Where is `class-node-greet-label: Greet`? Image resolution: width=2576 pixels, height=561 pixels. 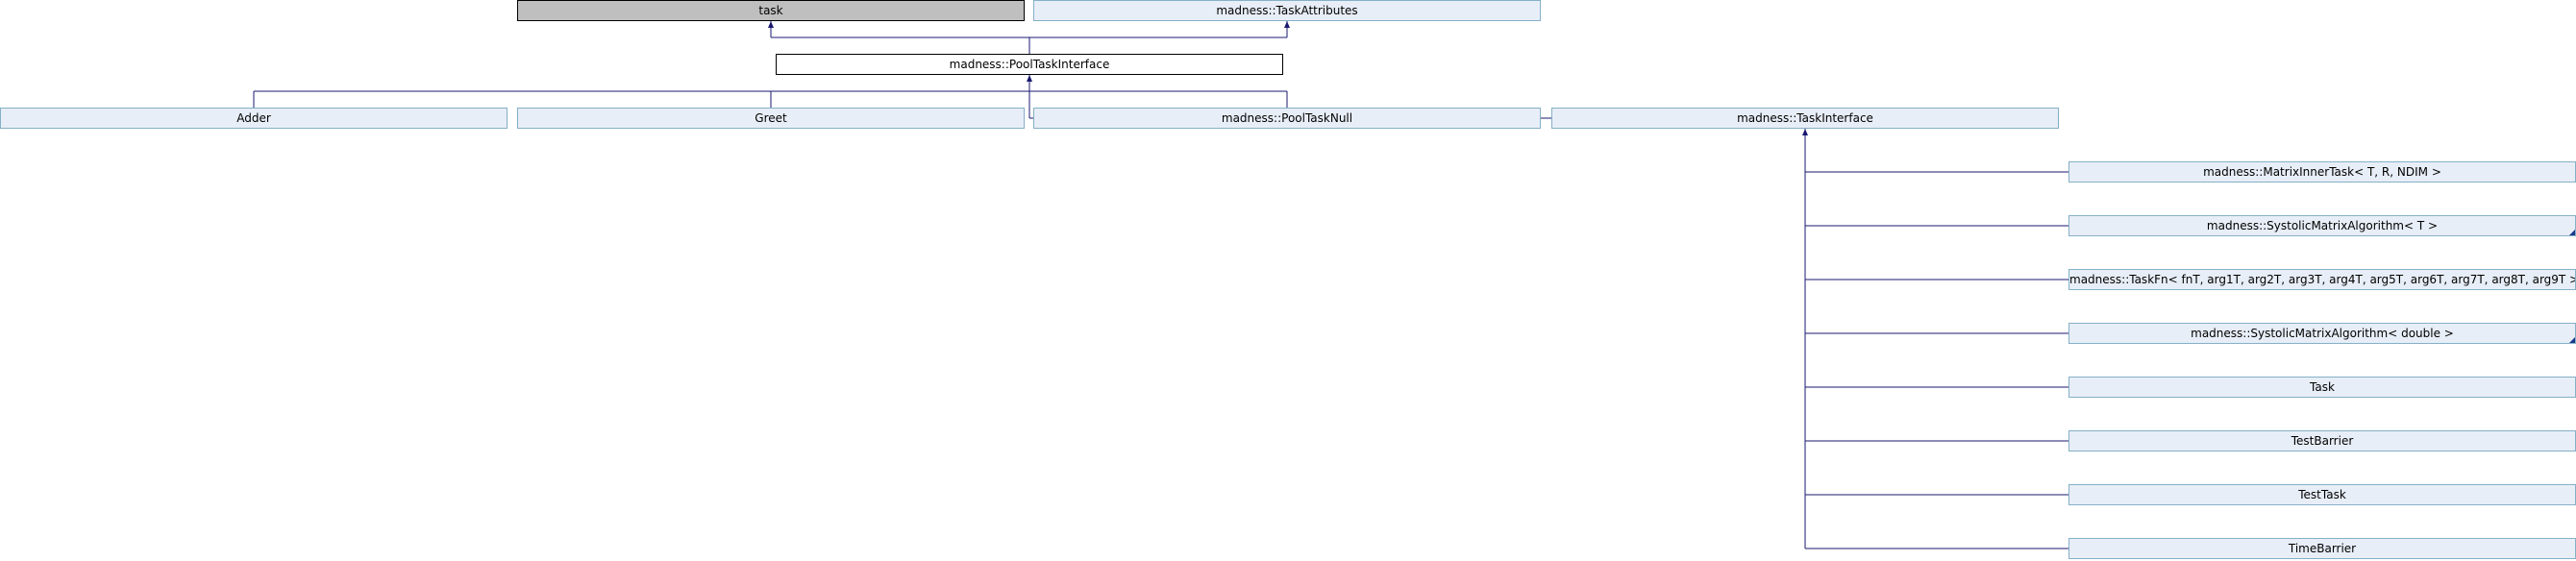 class-node-greet-label: Greet is located at coordinates (771, 118).